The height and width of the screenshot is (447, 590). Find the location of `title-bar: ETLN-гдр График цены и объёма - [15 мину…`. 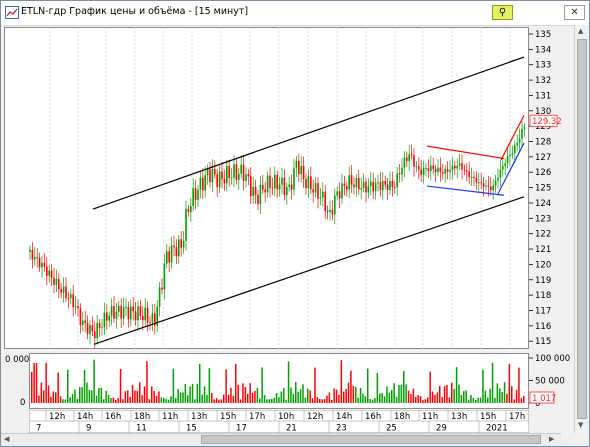

title-bar: ETLN-гдр График цены и объёма - [15 мину… is located at coordinates (295, 13).